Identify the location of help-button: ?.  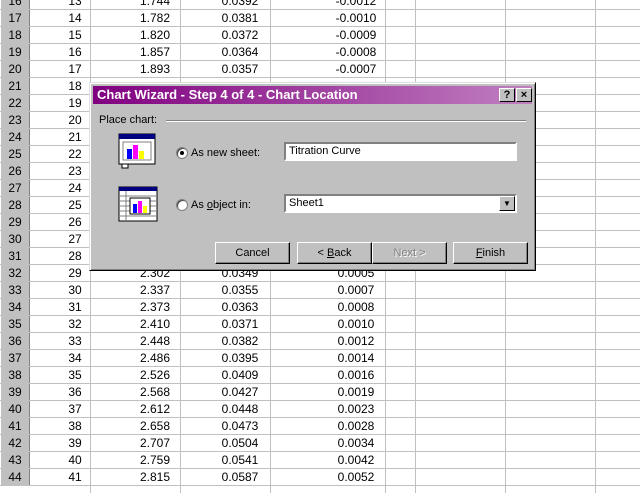
(507, 95).